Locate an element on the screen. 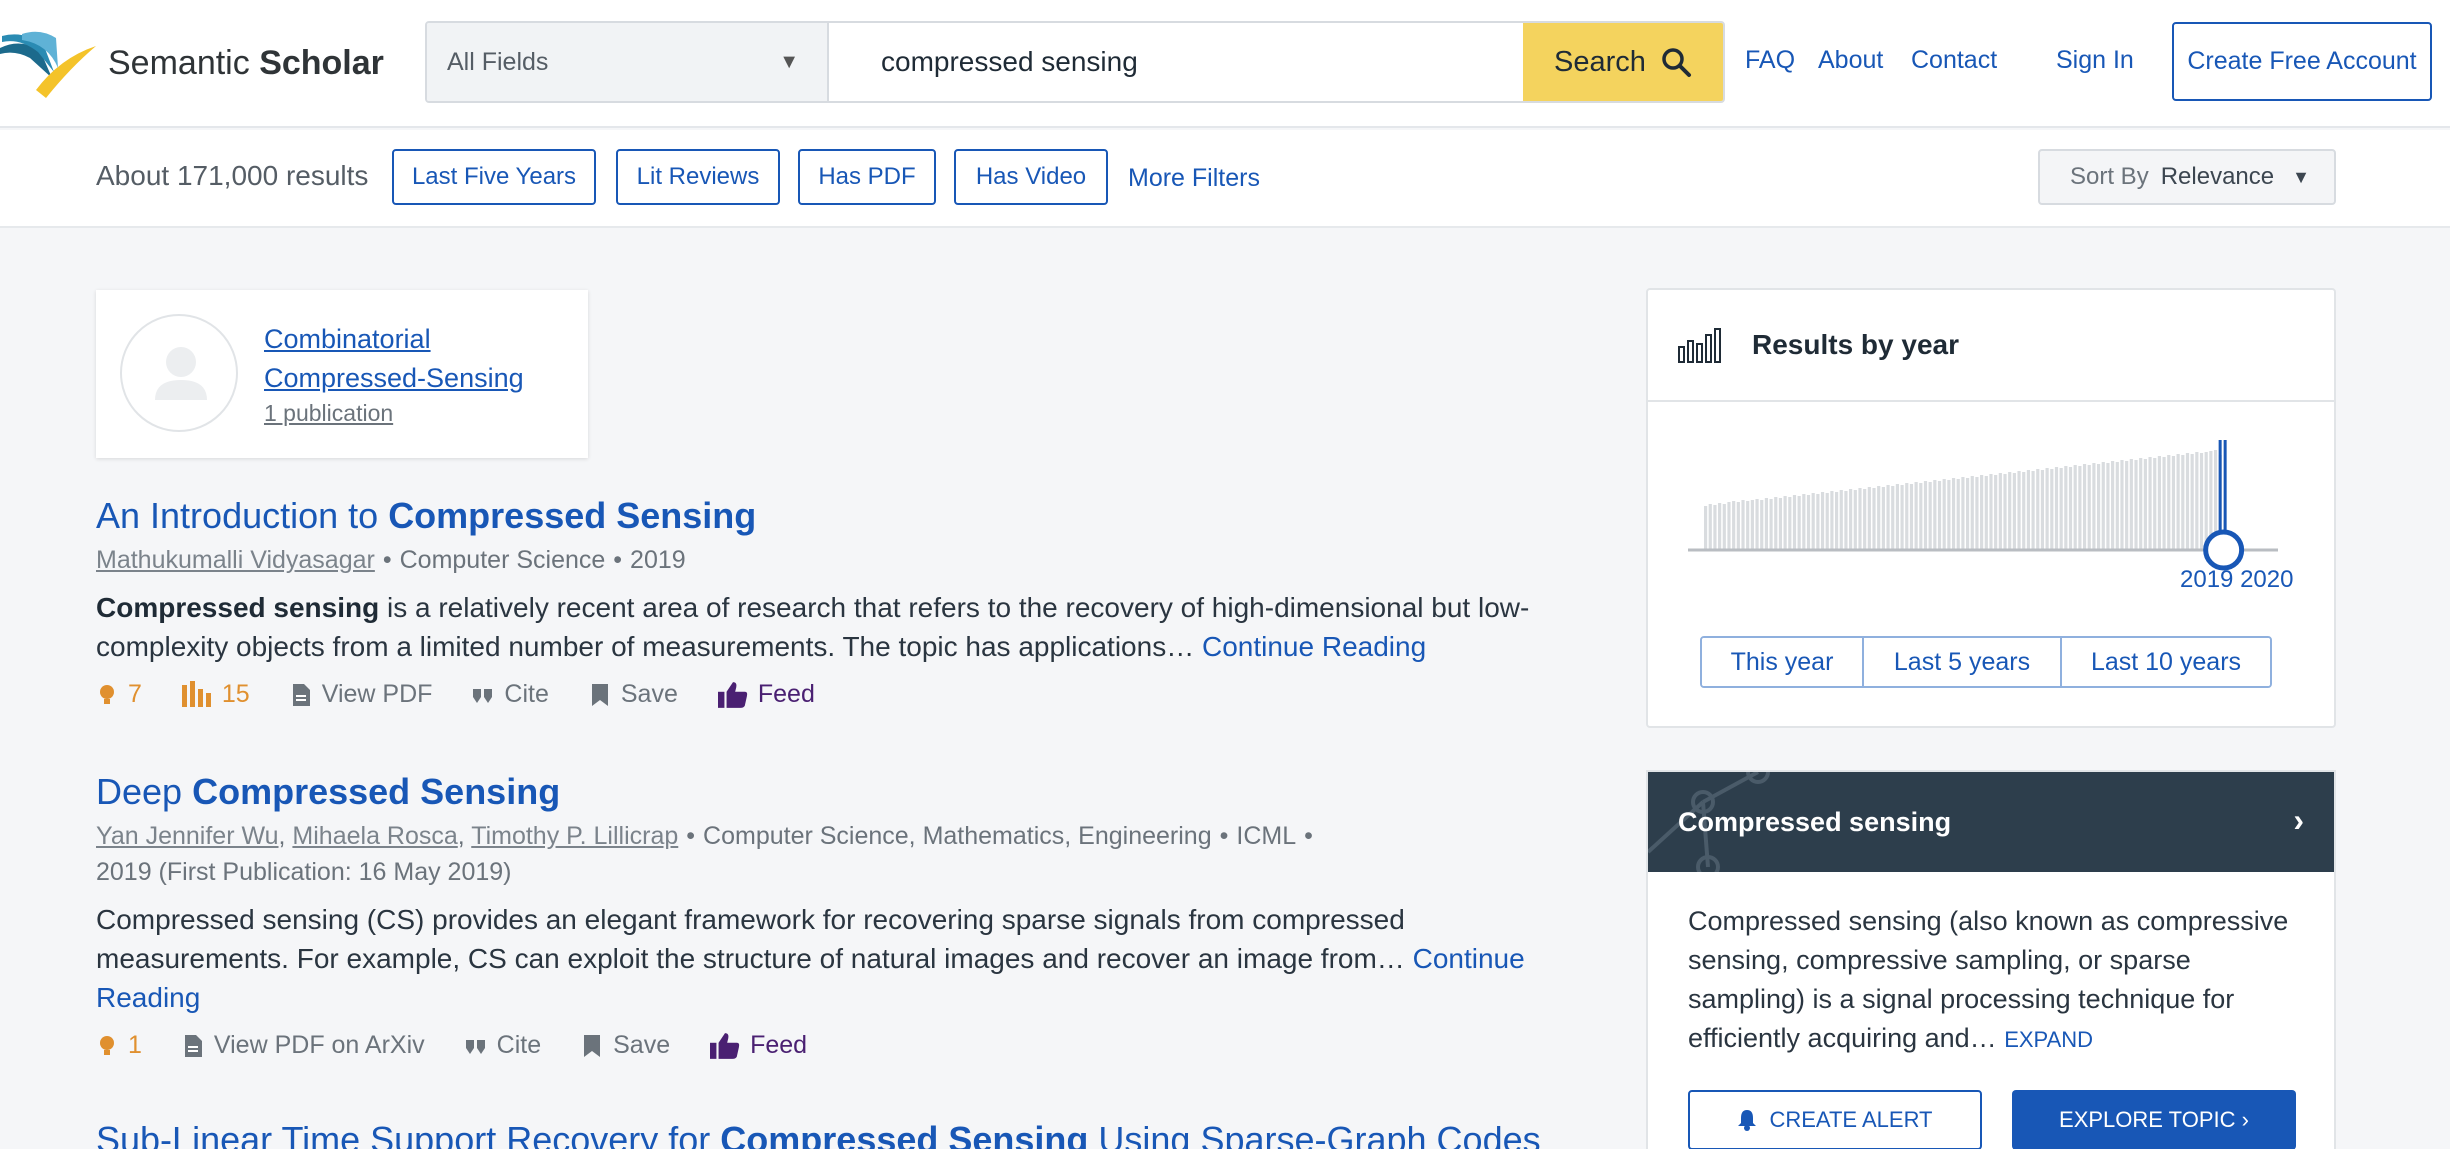 Image resolution: width=2450 pixels, height=1149 pixels. result-title-link: Deep Compressed Sensing is located at coordinates (328, 791).